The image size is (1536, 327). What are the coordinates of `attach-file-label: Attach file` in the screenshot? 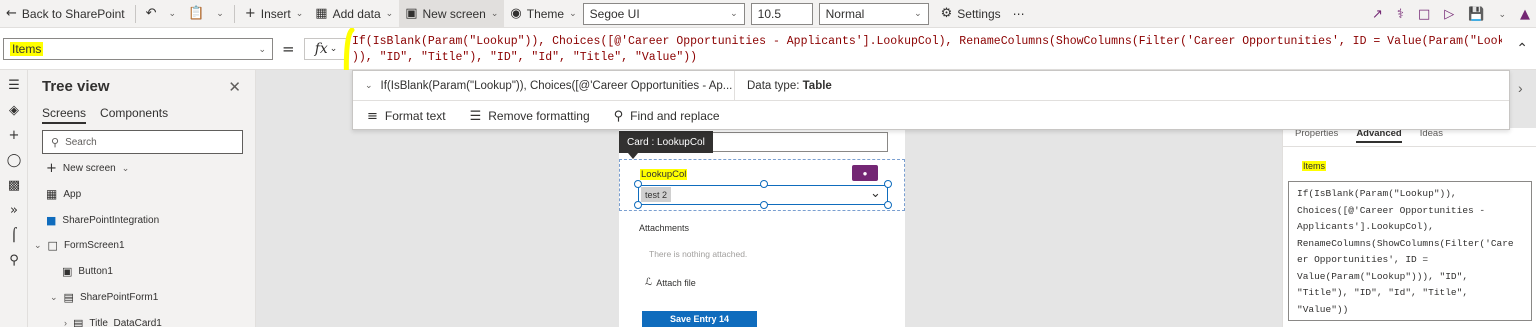 It's located at (676, 283).